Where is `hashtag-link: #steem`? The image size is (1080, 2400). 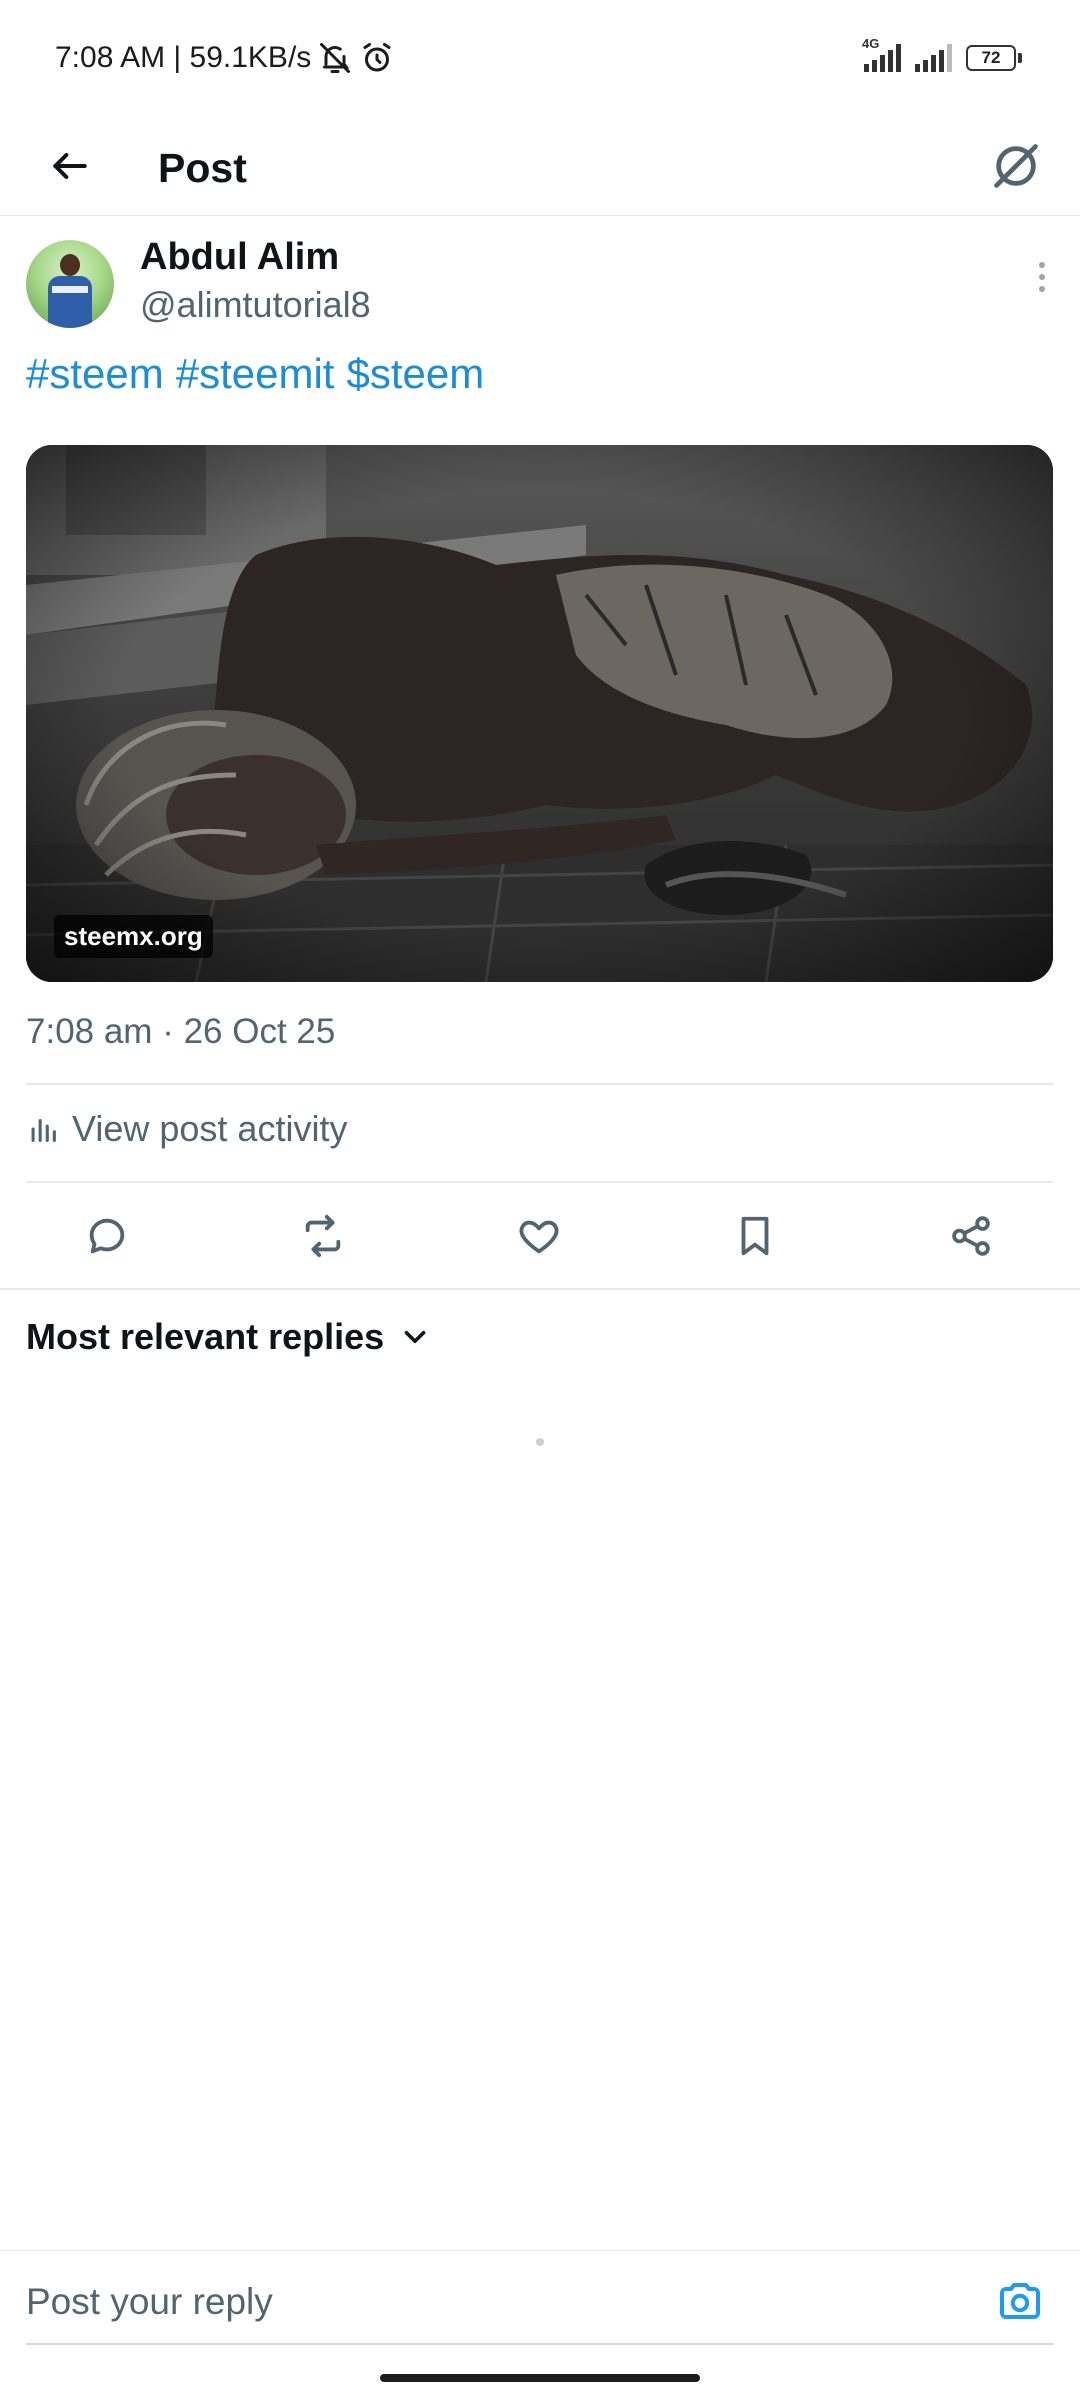
hashtag-link: #steem is located at coordinates (95, 374).